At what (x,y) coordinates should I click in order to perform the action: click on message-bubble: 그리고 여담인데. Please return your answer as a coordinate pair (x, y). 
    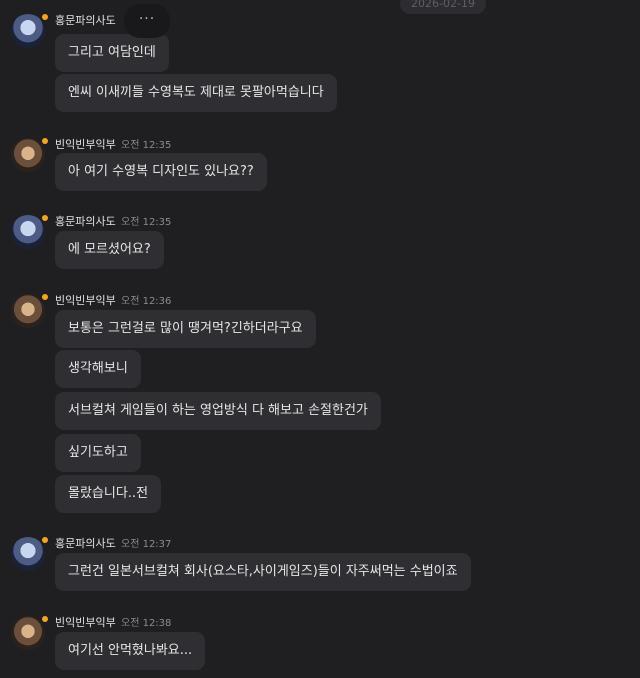
    Looking at the image, I should click on (112, 53).